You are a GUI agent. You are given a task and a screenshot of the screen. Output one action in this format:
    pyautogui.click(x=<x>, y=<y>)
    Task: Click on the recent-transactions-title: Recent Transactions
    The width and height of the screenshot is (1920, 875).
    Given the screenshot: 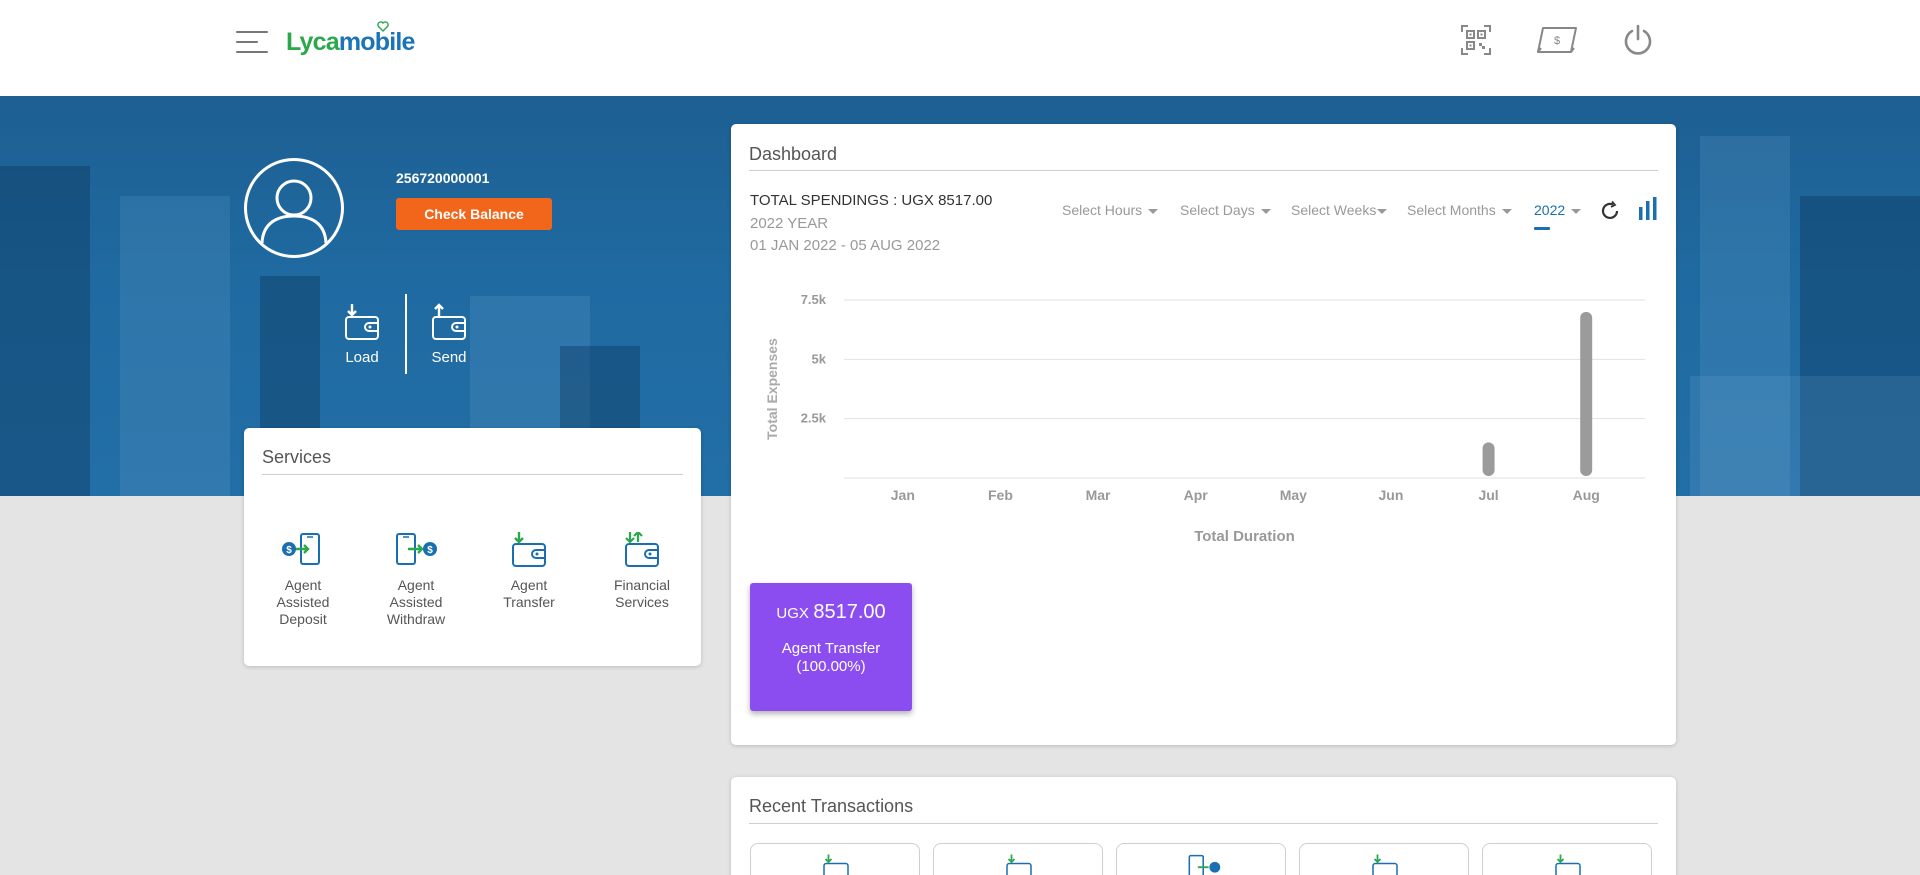 What is the action you would take?
    pyautogui.click(x=831, y=806)
    